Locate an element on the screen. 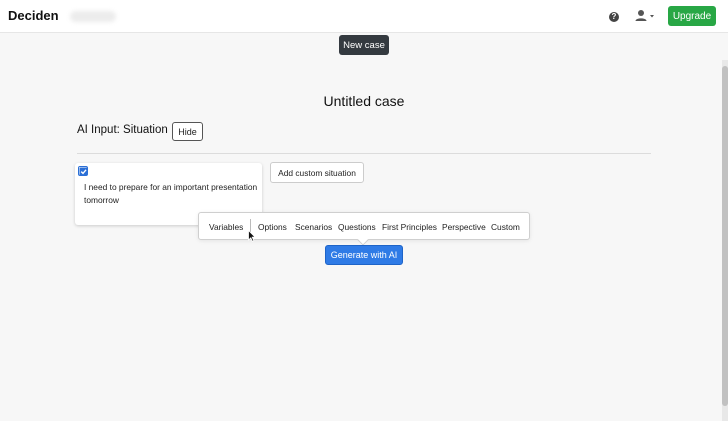 The width and height of the screenshot is (728, 421). situation-checkbox is located at coordinates (83, 171).